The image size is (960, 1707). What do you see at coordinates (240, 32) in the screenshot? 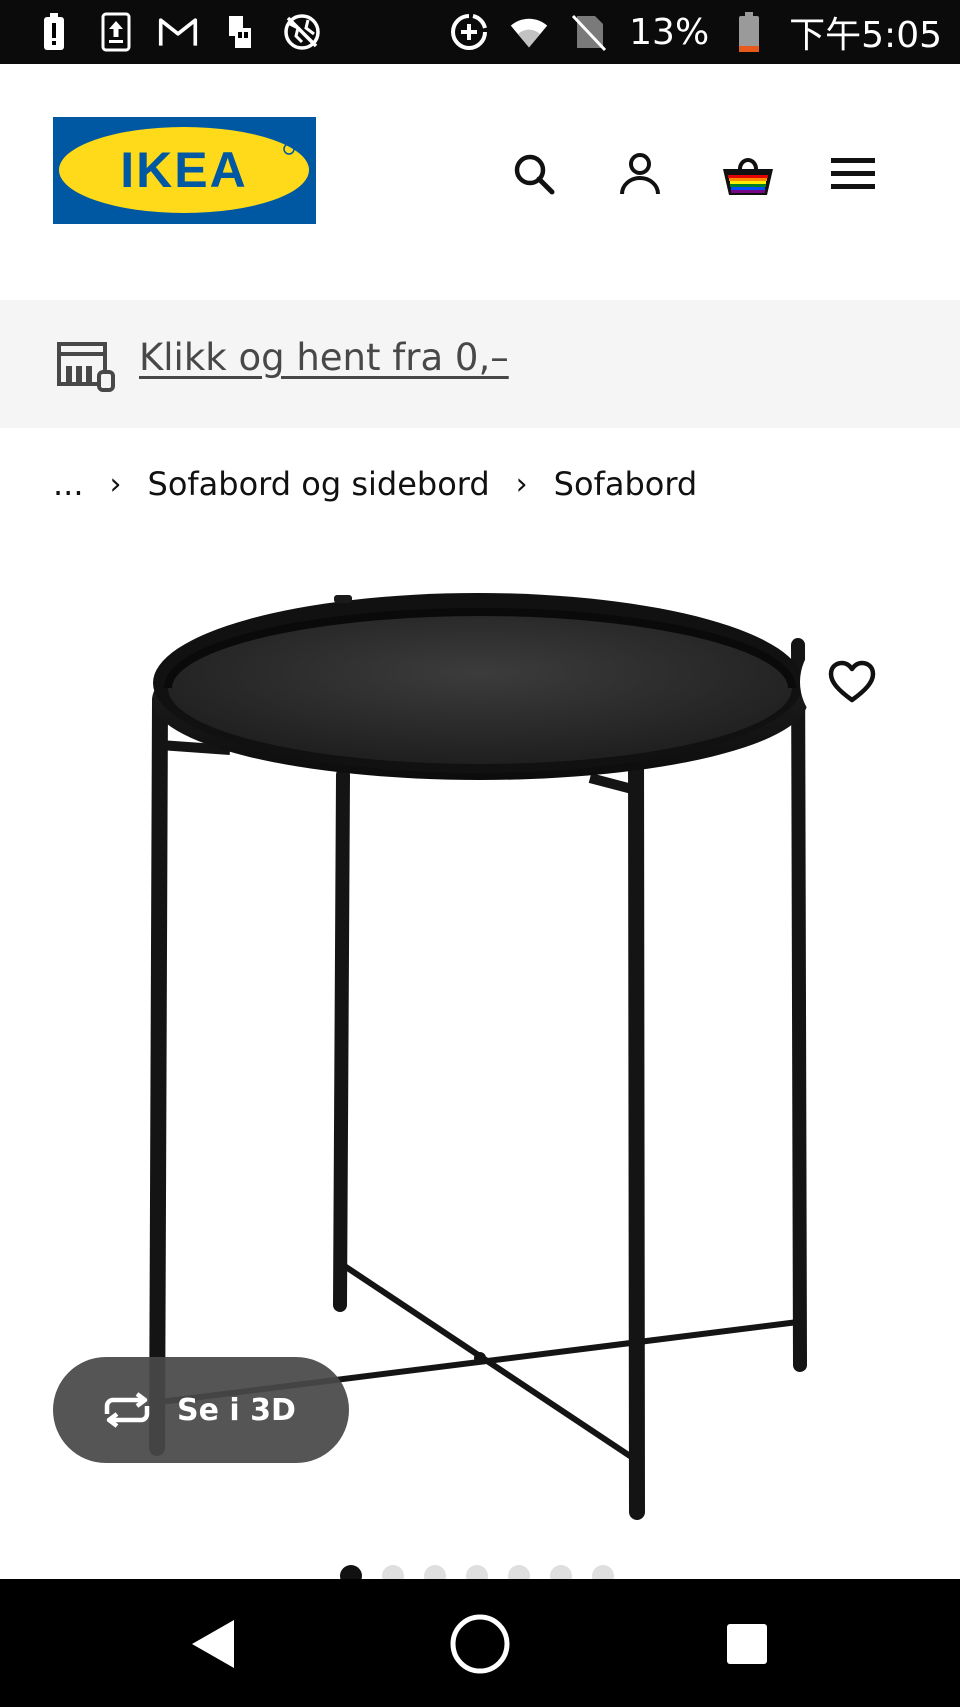
I see `sim-icon` at bounding box center [240, 32].